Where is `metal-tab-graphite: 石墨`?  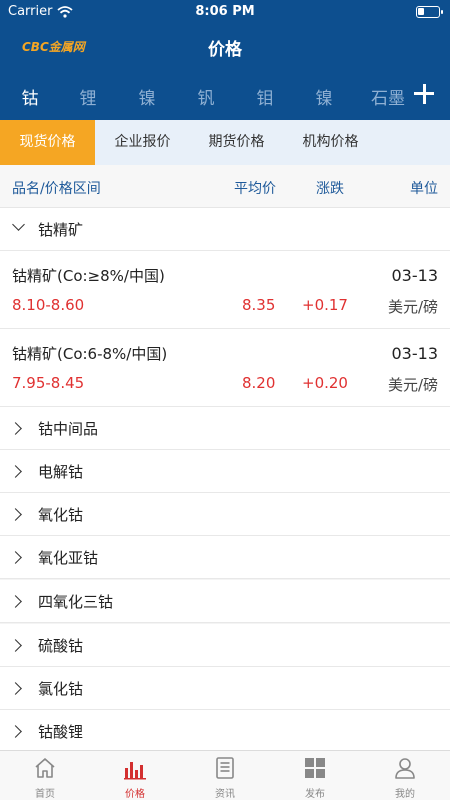 metal-tab-graphite: 石墨 is located at coordinates (388, 96).